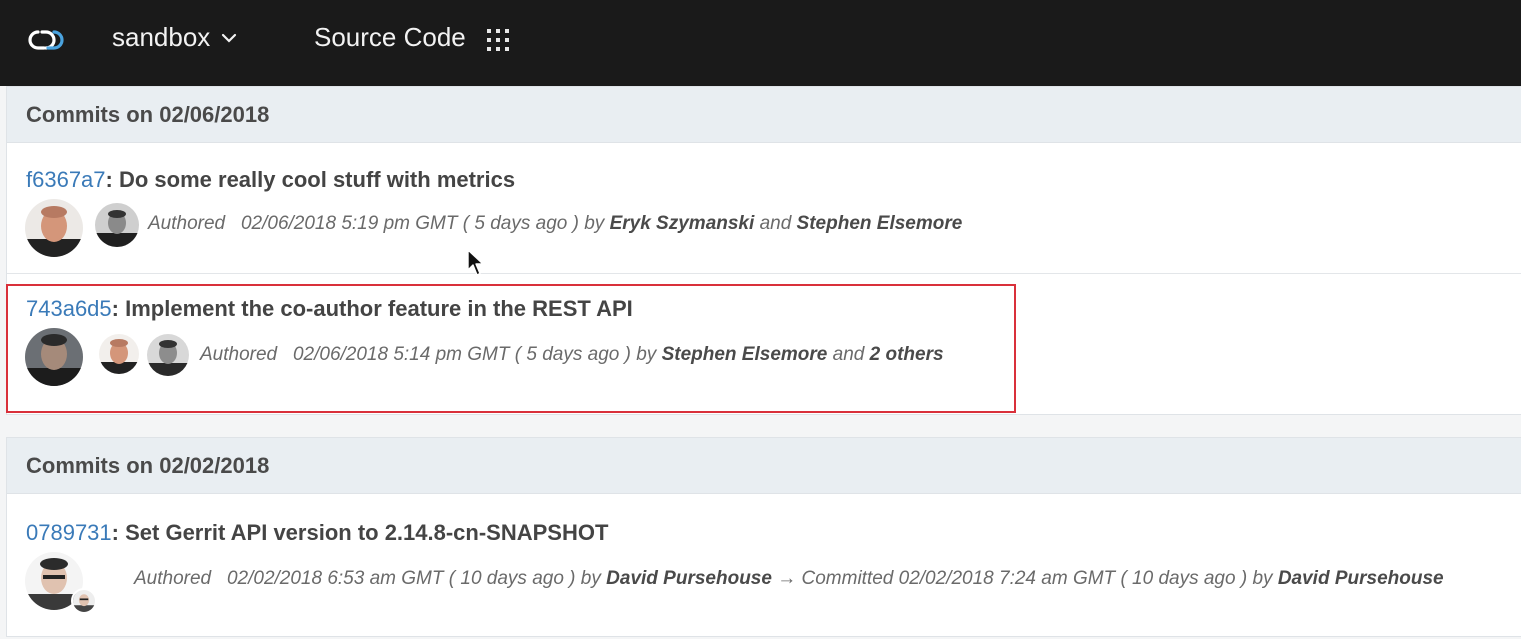 The width and height of the screenshot is (1521, 639). I want to click on arrow-icon: →, so click(787, 578).